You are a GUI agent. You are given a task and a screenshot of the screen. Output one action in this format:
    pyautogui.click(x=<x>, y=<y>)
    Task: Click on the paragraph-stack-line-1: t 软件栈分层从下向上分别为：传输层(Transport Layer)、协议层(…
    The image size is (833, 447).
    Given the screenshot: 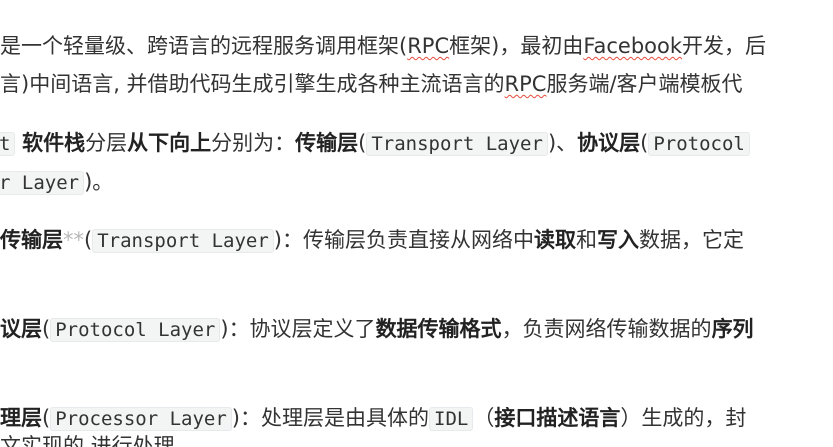 What is the action you would take?
    pyautogui.click(x=375, y=143)
    